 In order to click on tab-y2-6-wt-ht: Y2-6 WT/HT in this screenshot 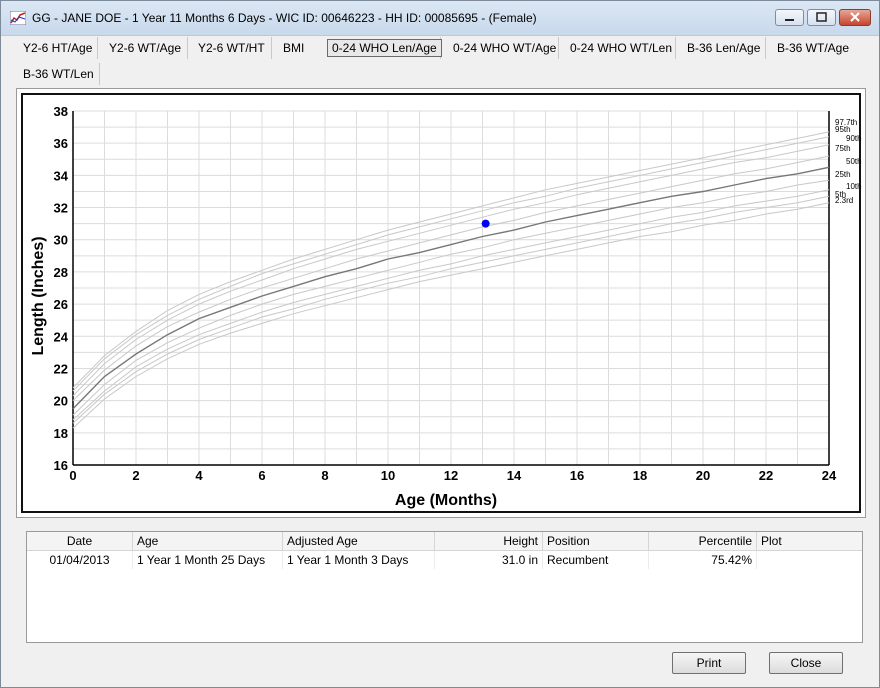, I will do `click(230, 48)`.